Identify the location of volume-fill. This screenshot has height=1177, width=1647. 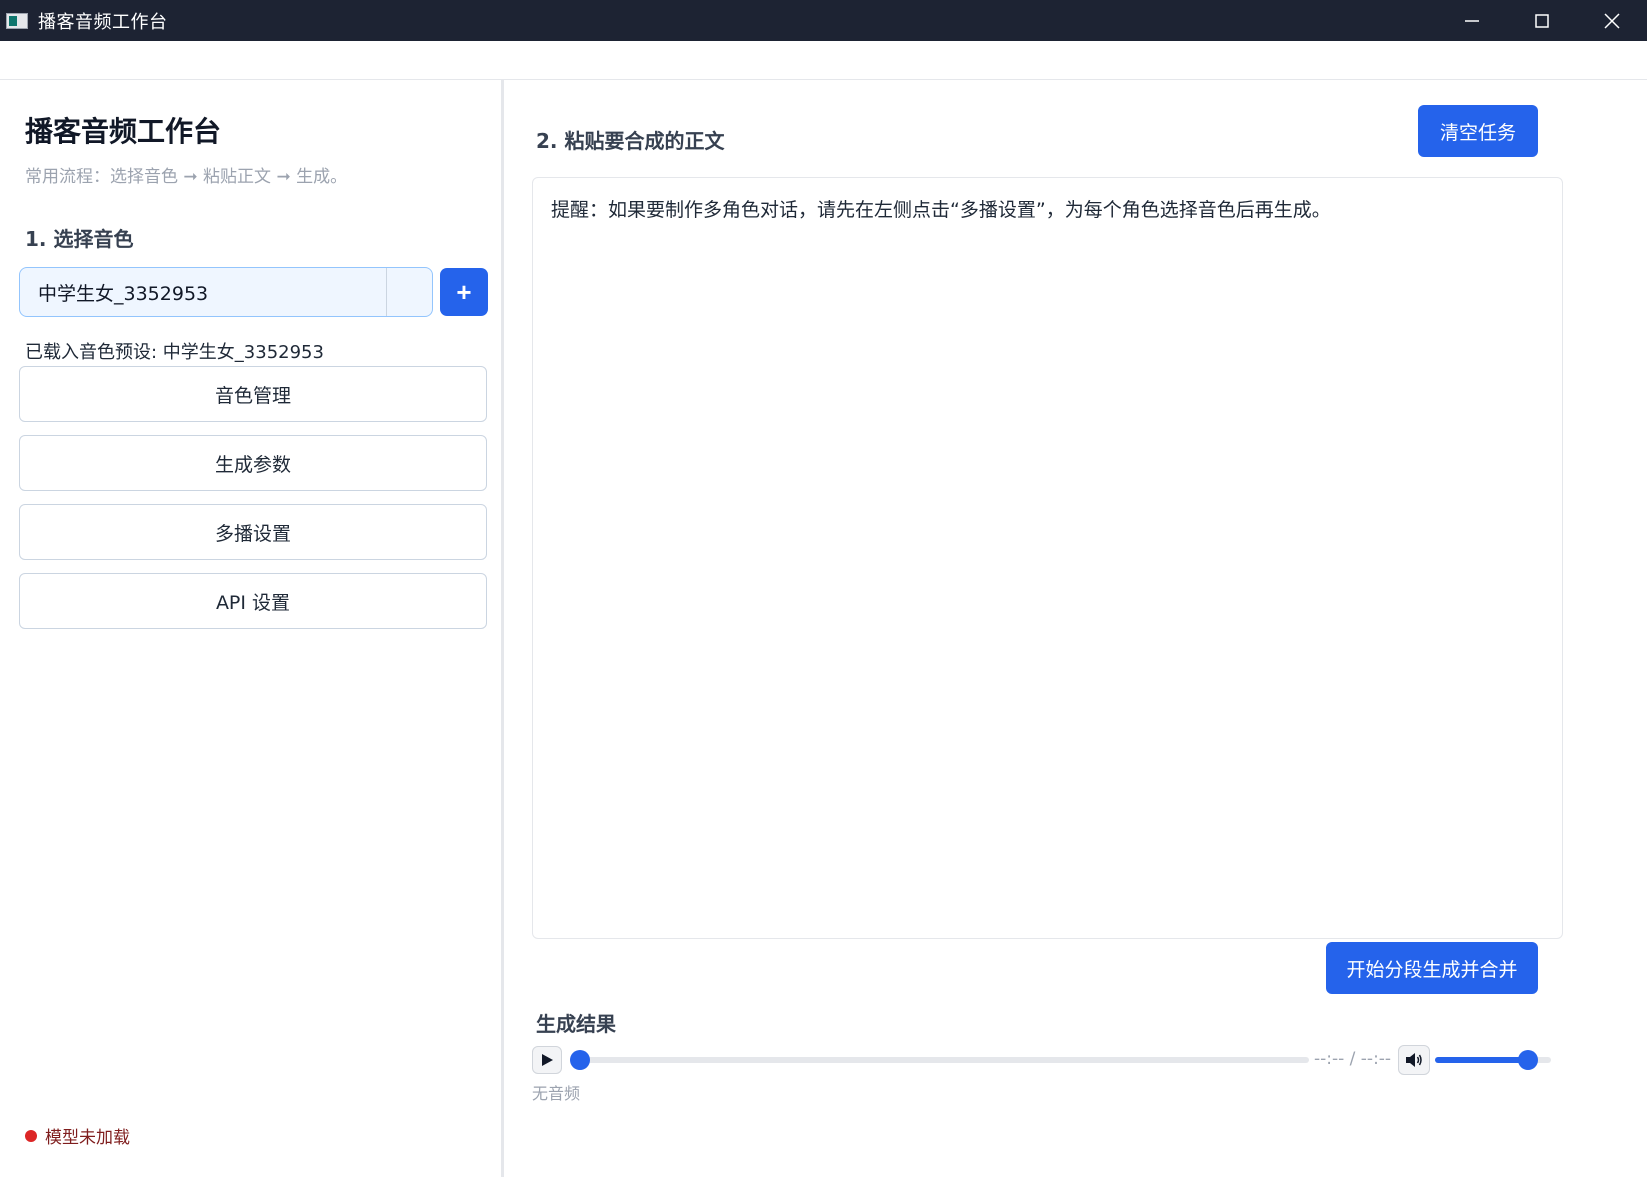
(1481, 1060).